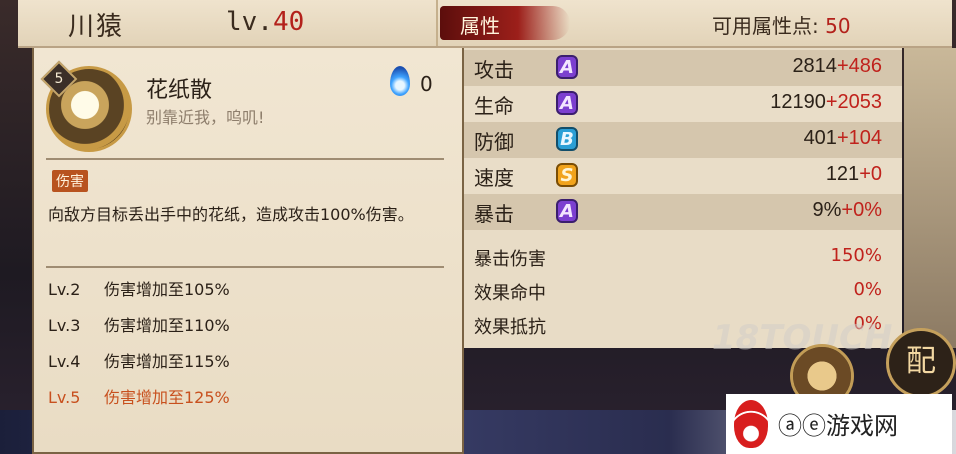 Image resolution: width=956 pixels, height=454 pixels. Describe the element at coordinates (139, 397) in the screenshot. I see `skill-level-row-current: Lv.5 伤害增加至125%` at that location.